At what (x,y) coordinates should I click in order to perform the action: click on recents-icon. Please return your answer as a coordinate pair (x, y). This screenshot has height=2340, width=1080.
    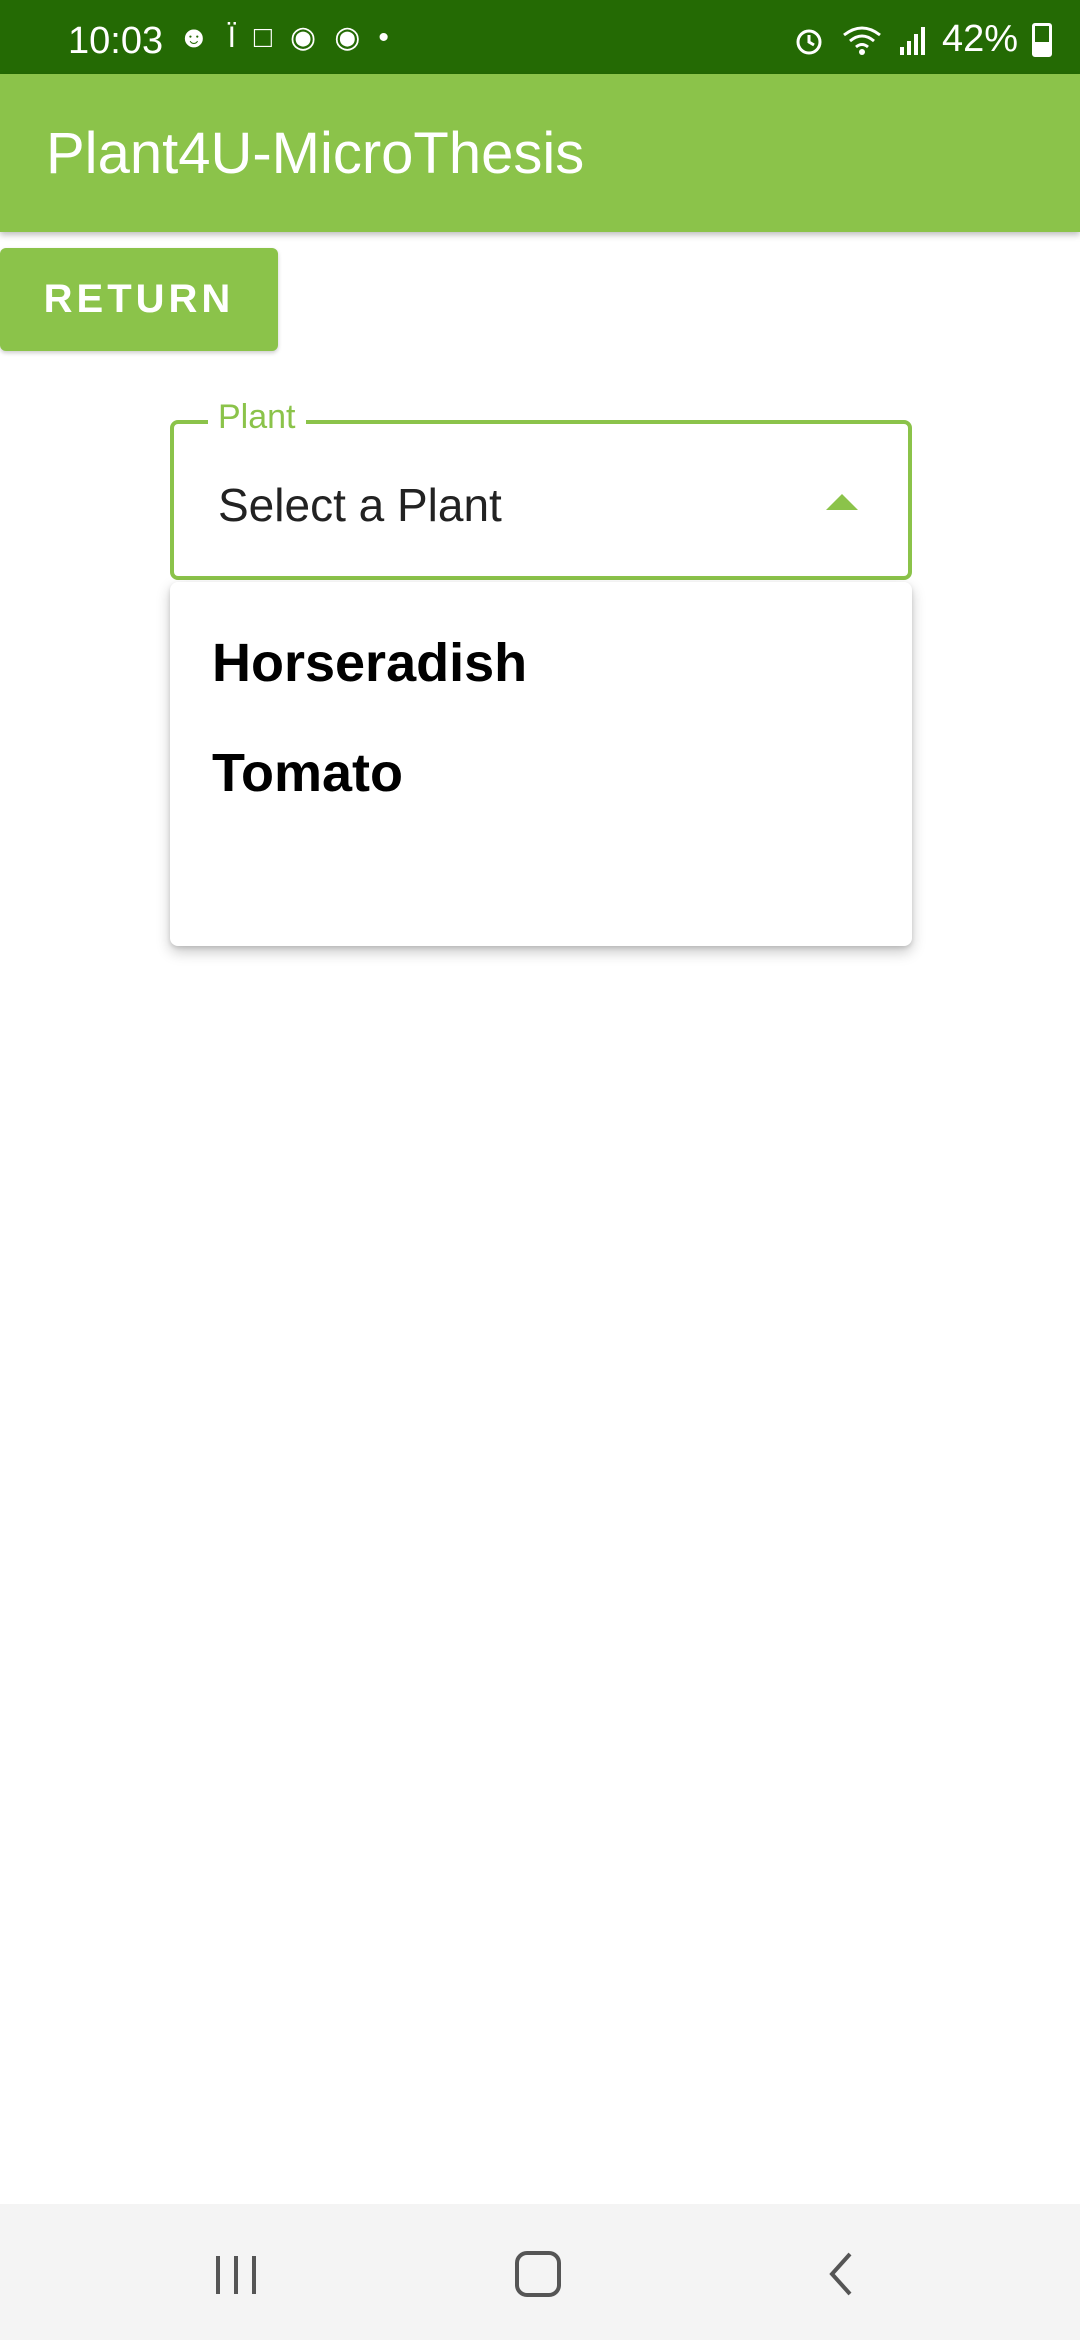
    Looking at the image, I should click on (236, 2274).